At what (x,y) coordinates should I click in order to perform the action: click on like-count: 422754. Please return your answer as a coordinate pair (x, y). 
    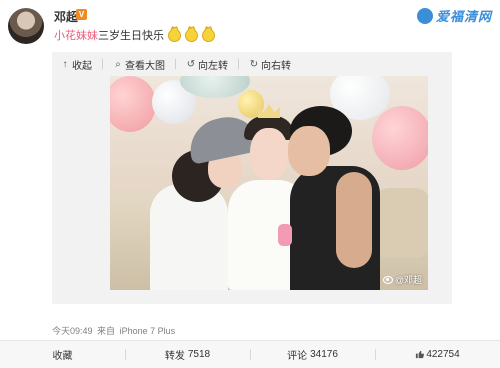
    Looking at the image, I should click on (443, 354).